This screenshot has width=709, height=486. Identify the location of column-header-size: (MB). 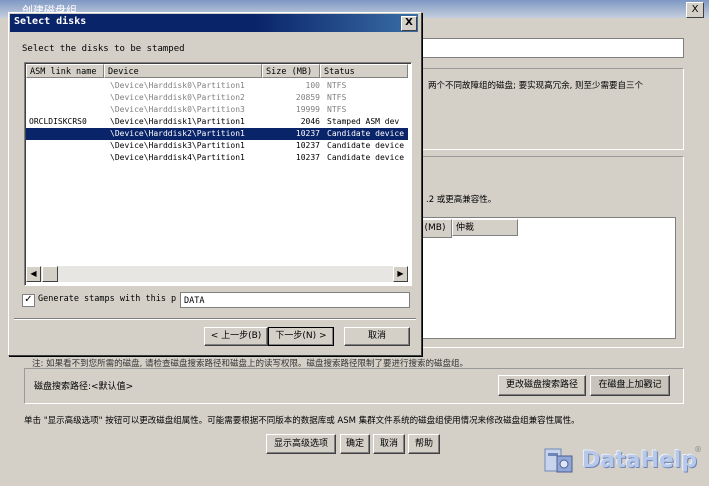
(435, 228).